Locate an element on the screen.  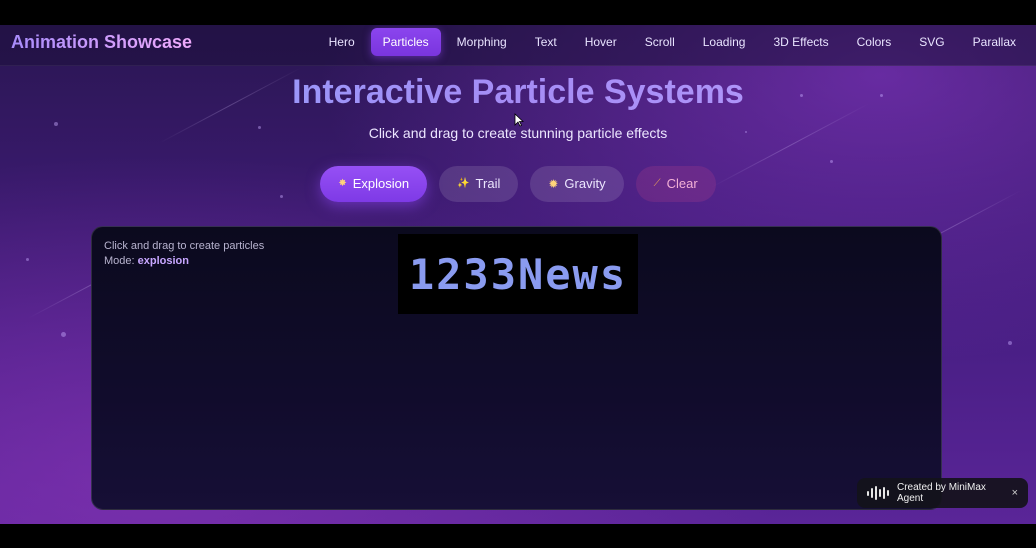
mode-selector: ✸ Explosion ✨ Trail ✹ Gravity ⟋ Clear is located at coordinates (518, 184).